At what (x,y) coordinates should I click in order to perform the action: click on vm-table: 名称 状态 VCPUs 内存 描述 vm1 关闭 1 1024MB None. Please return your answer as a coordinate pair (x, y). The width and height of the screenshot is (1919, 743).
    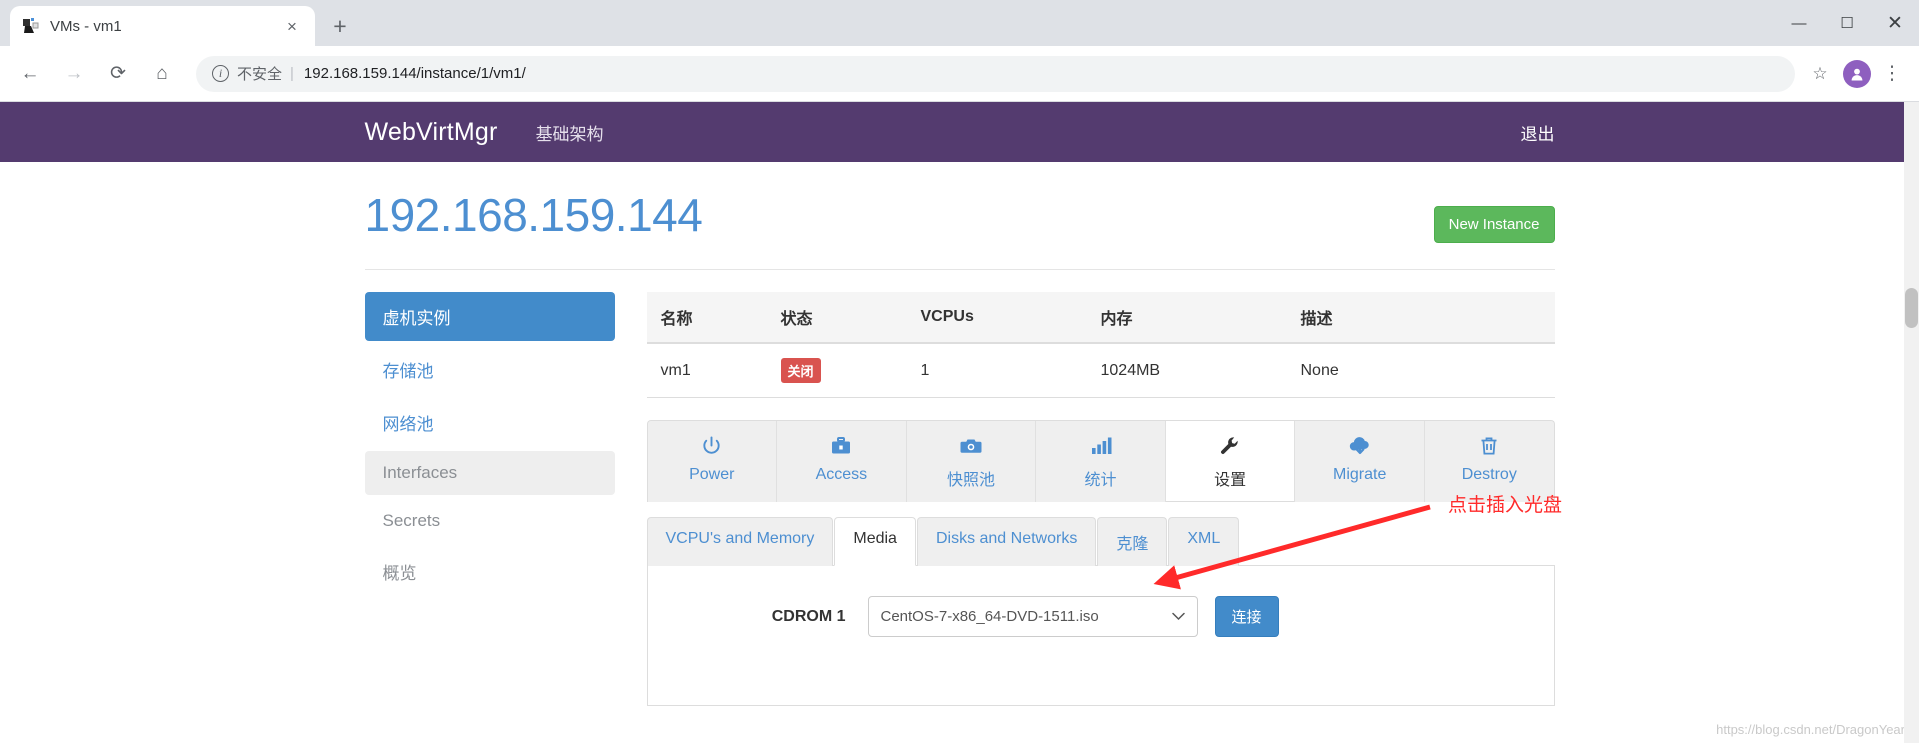
    Looking at the image, I should click on (1100, 345).